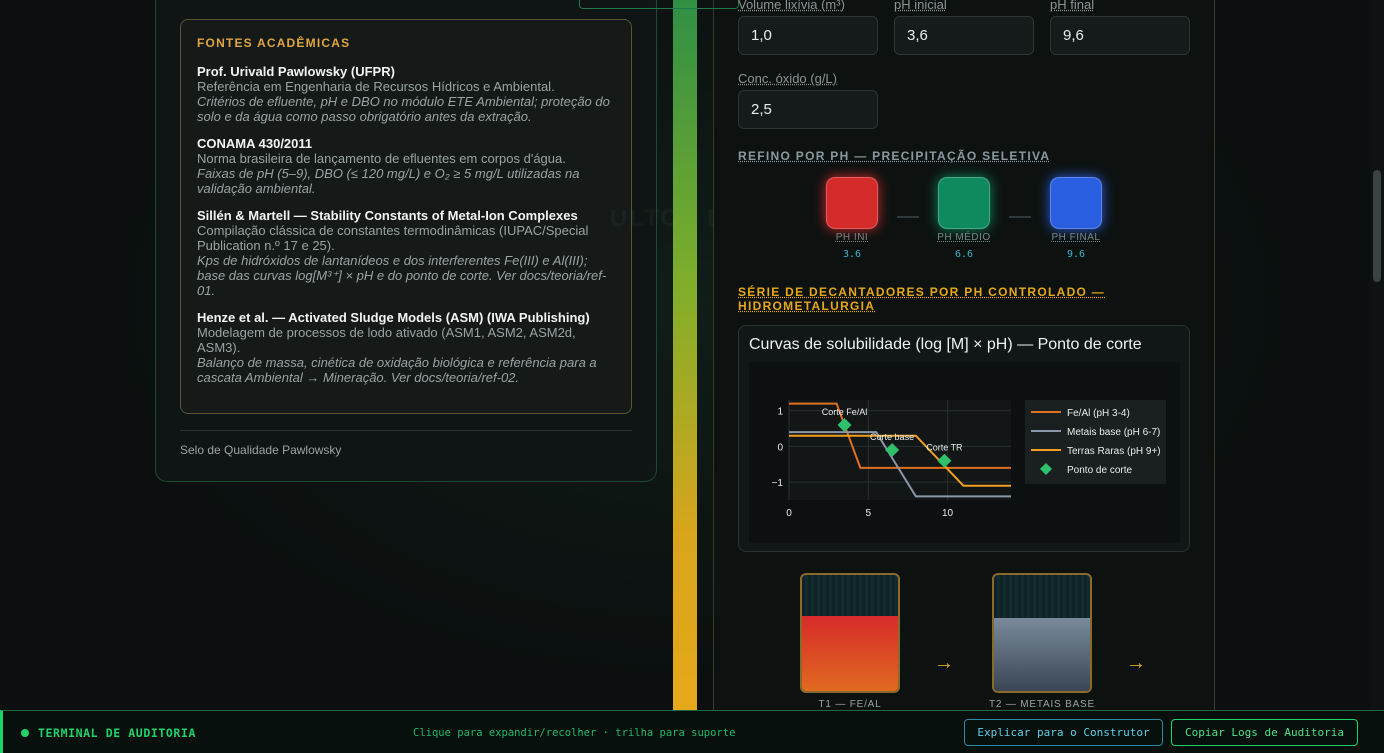  I want to click on ph-medium-label: PH MÉDIO, so click(964, 237).